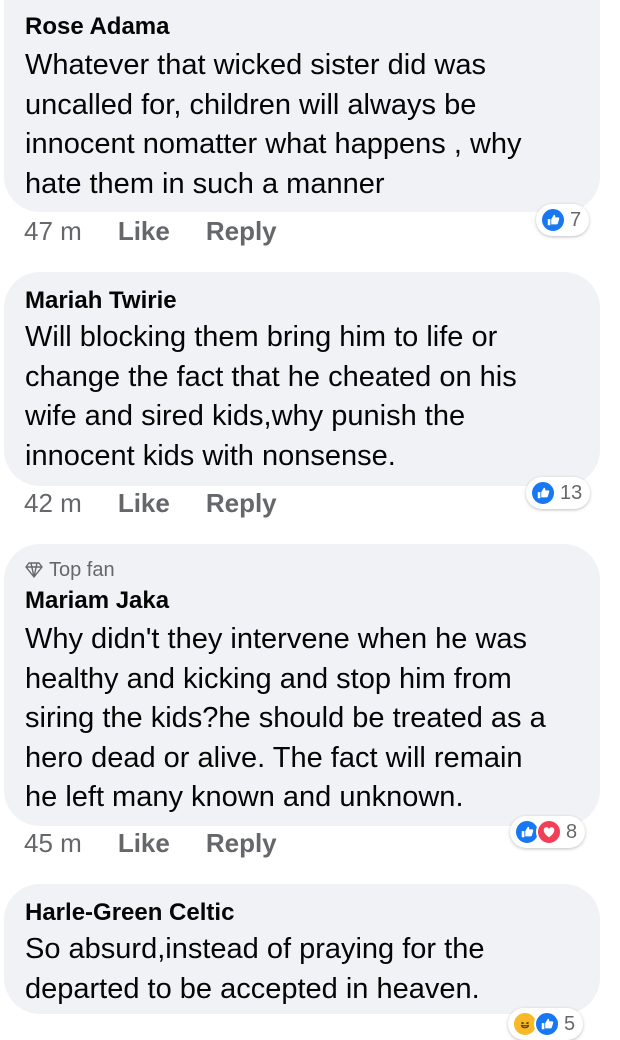 The image size is (620, 1040). Describe the element at coordinates (210, 455) in the screenshot. I see `comment-line: innocent kids with nonsense.` at that location.